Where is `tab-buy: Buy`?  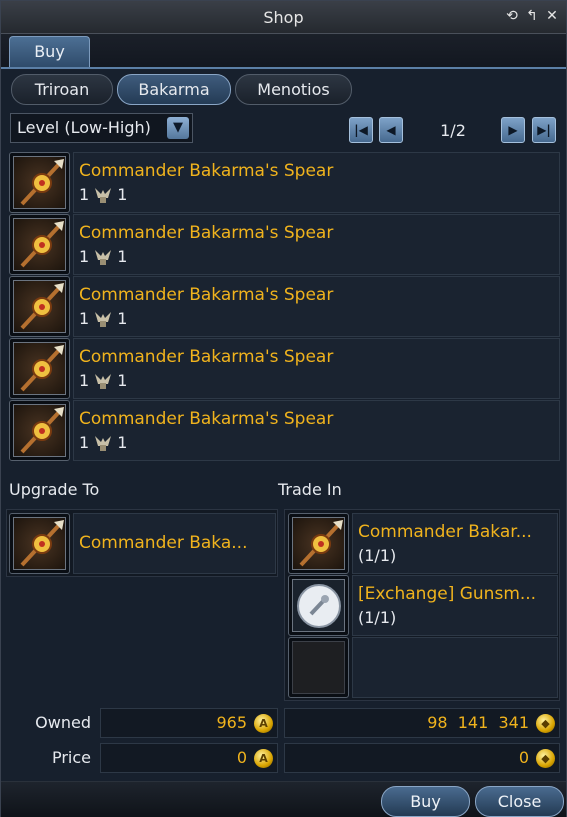 tab-buy: Buy is located at coordinates (49, 52).